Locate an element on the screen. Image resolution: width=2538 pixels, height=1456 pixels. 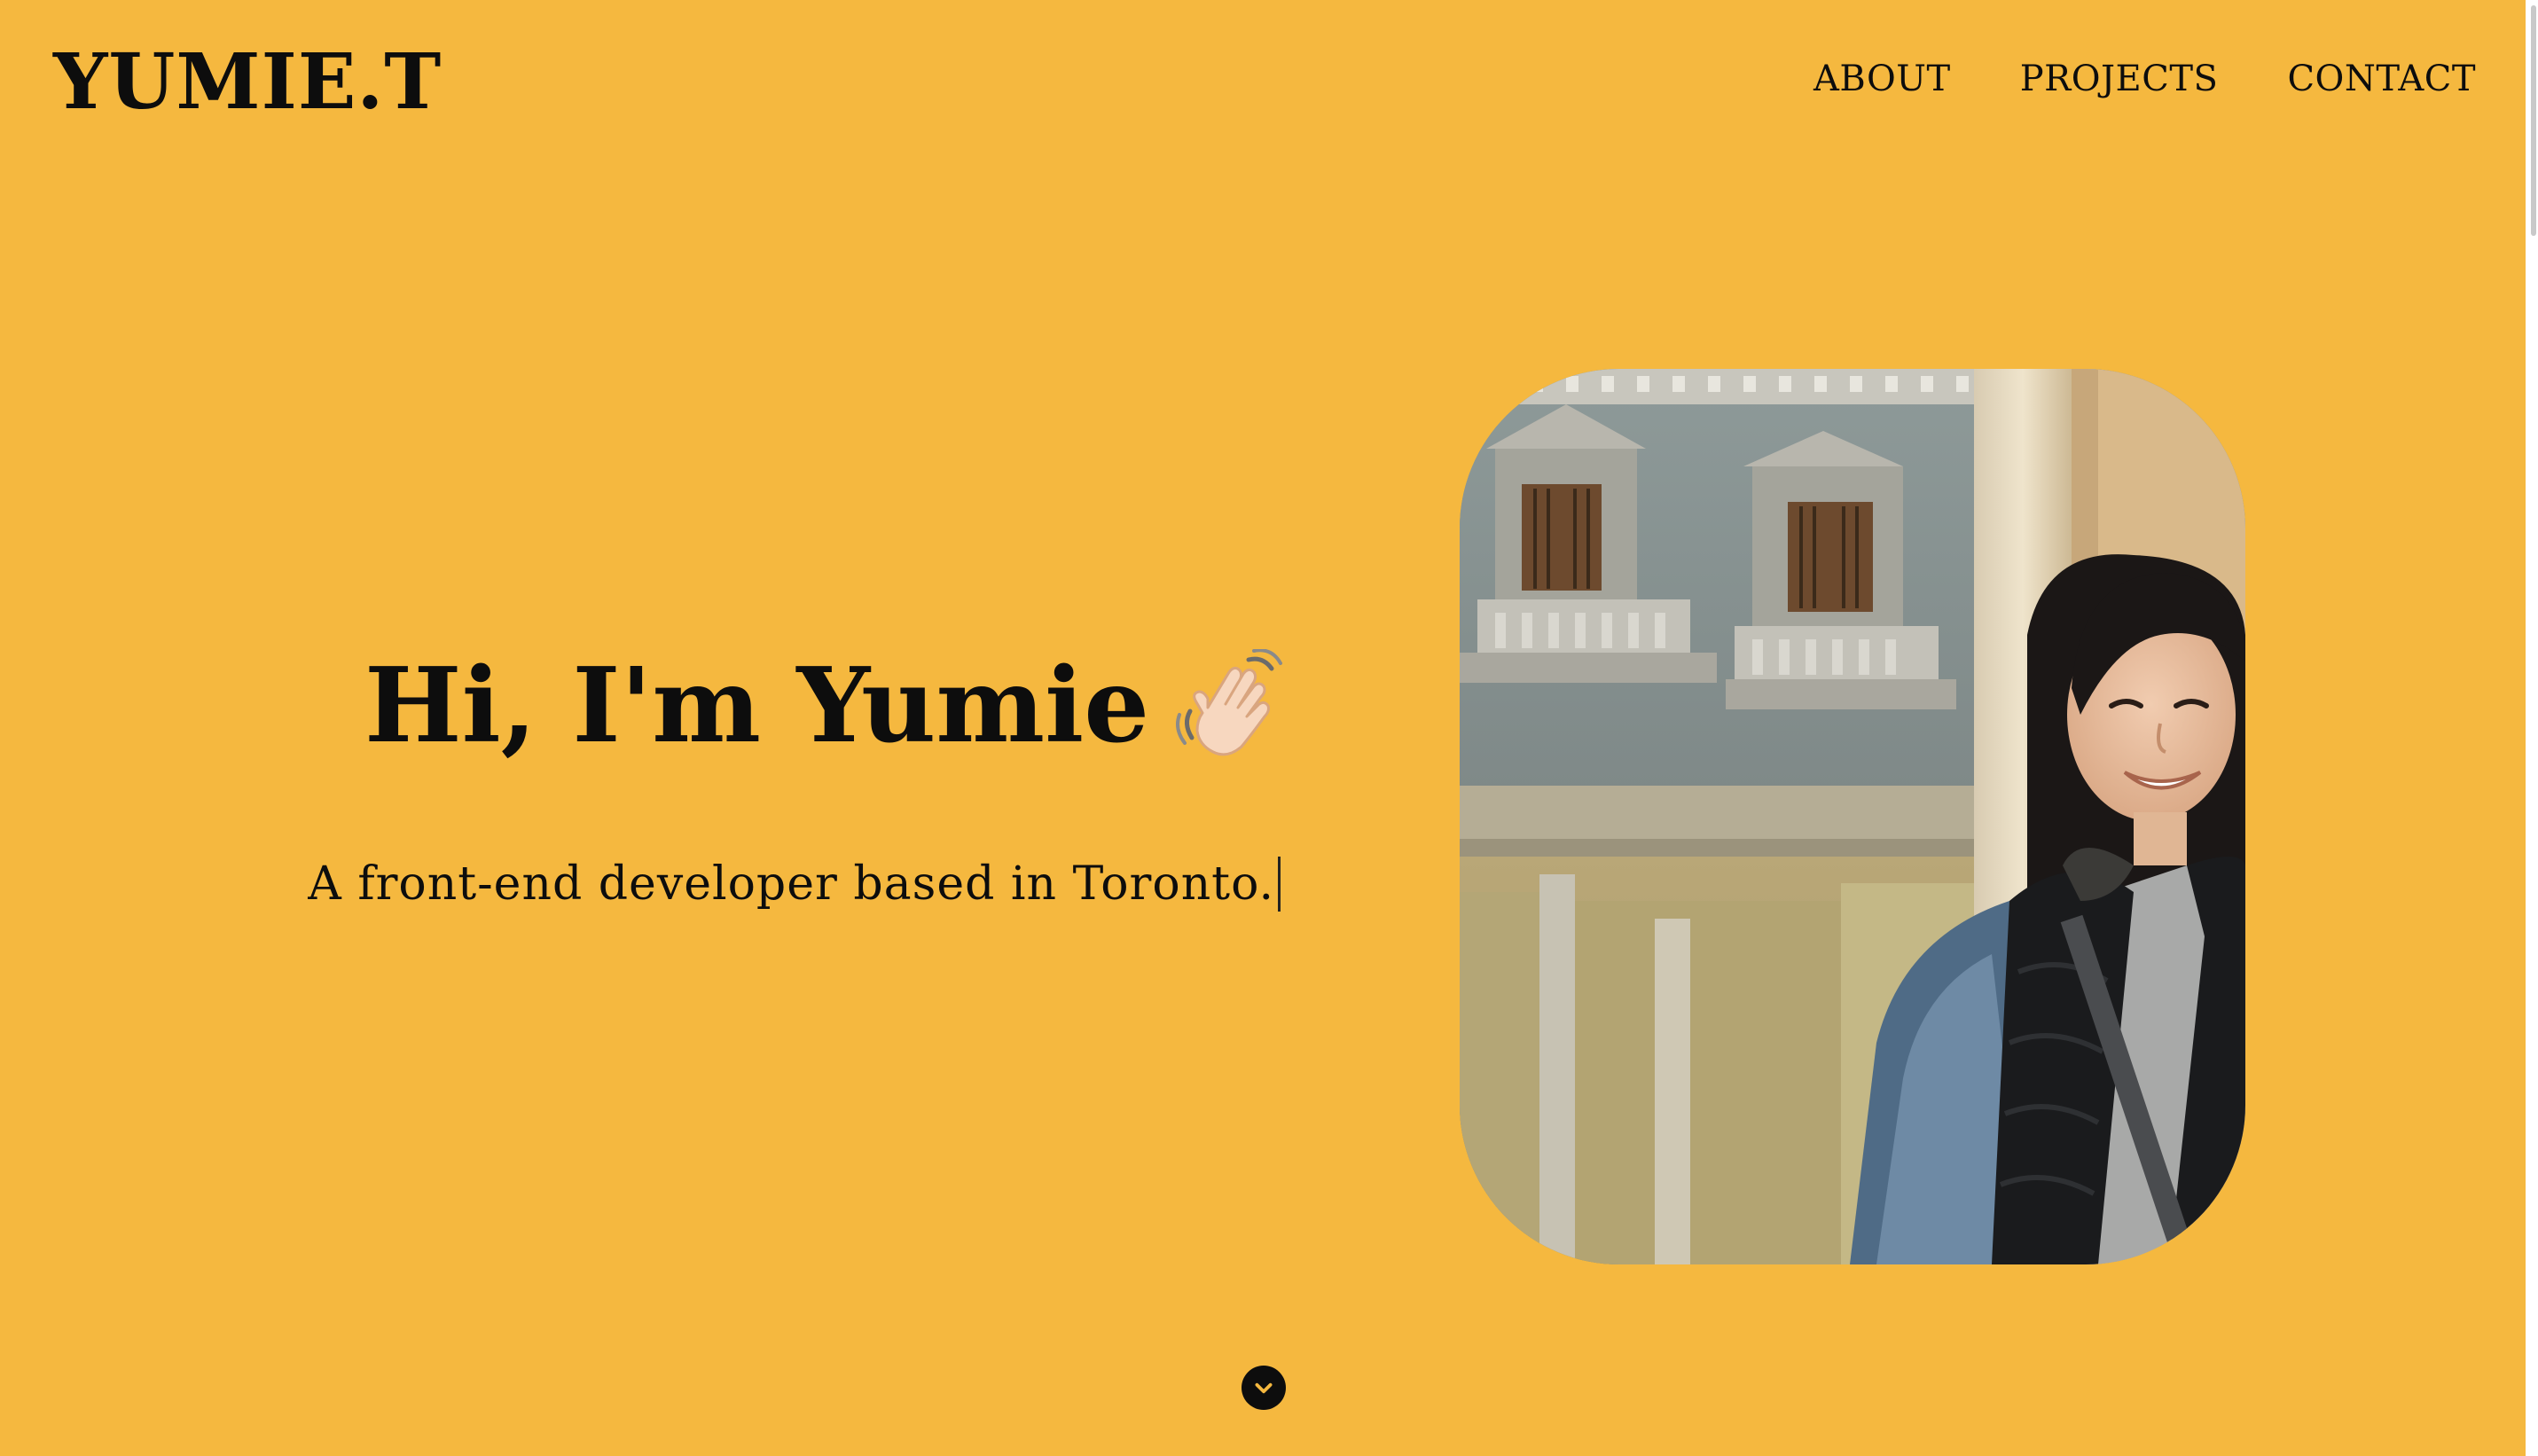
main-nav: ABOUT PROJECTS CONTACT is located at coordinates (2144, 79).